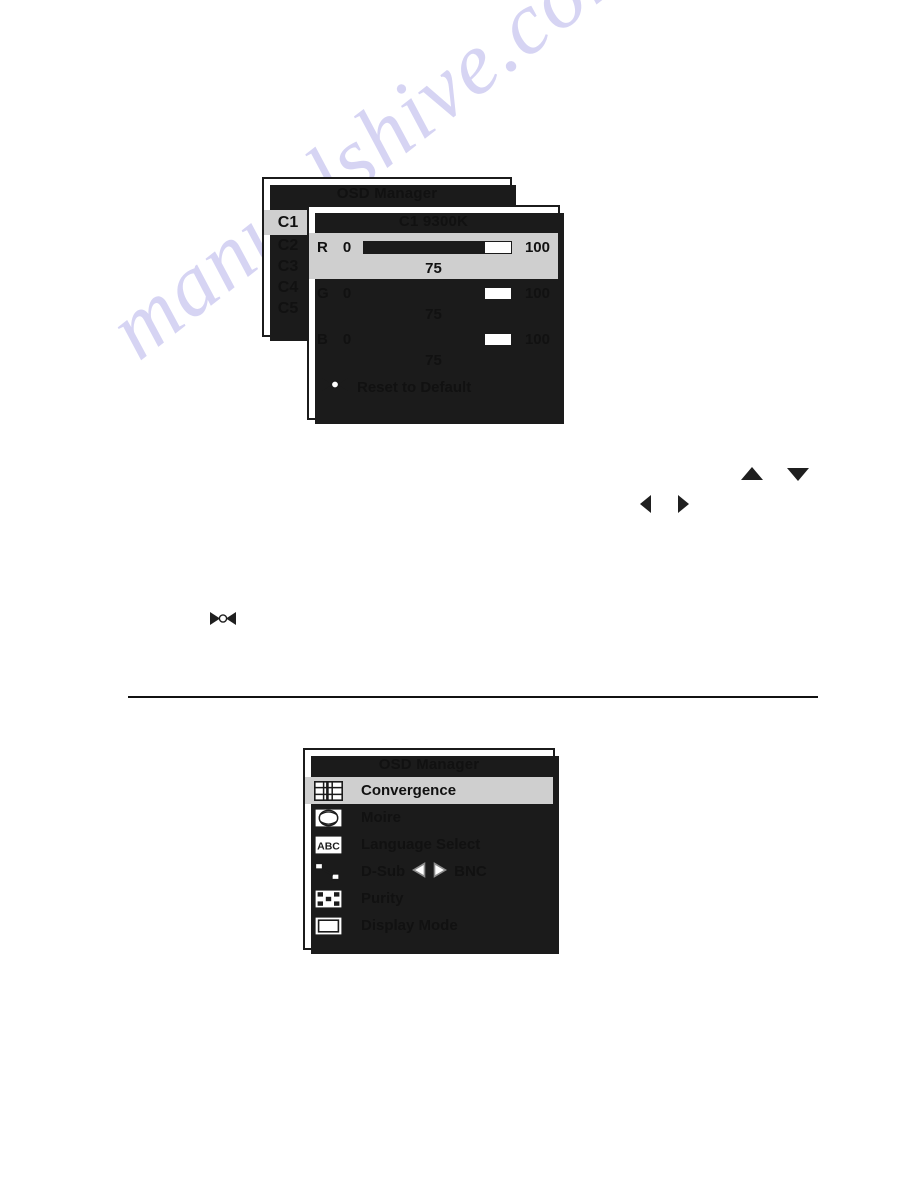 The image size is (918, 1188). I want to click on slider-row-red: R 0 100, so click(433, 247).